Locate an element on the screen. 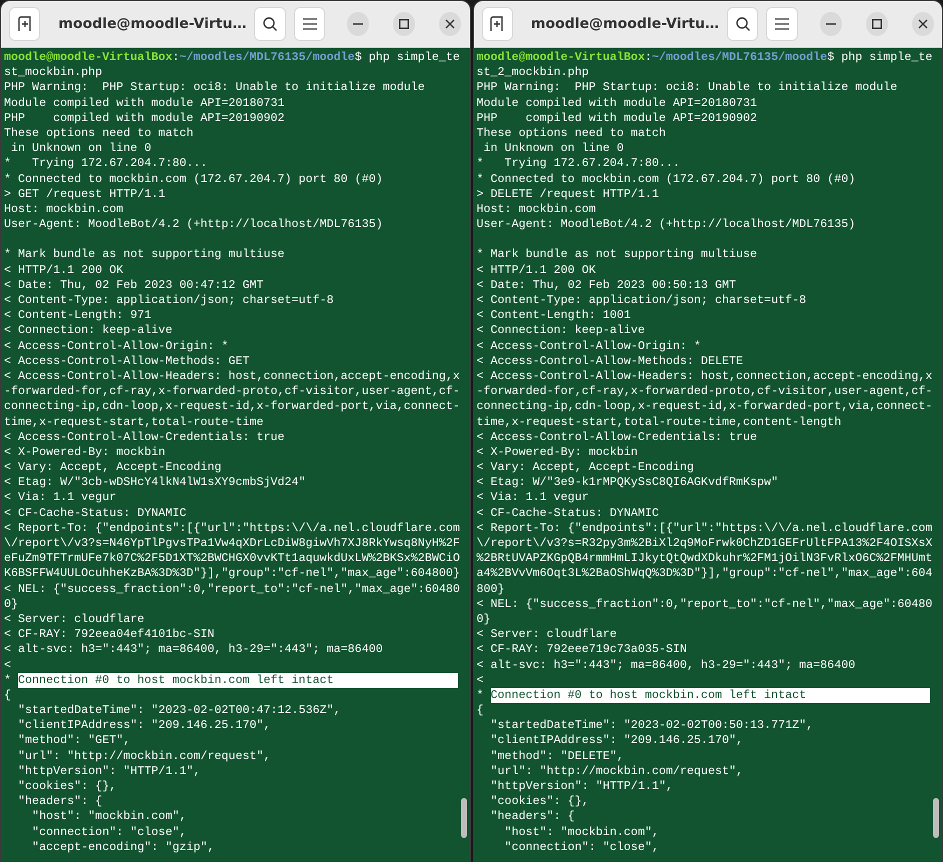  terminal-line: \/report\/v3?s=R32py3m%2BiXl2q9MoFrwk0ChZD1GEFrUltFPA13%2F4OISXsX is located at coordinates (705, 544).